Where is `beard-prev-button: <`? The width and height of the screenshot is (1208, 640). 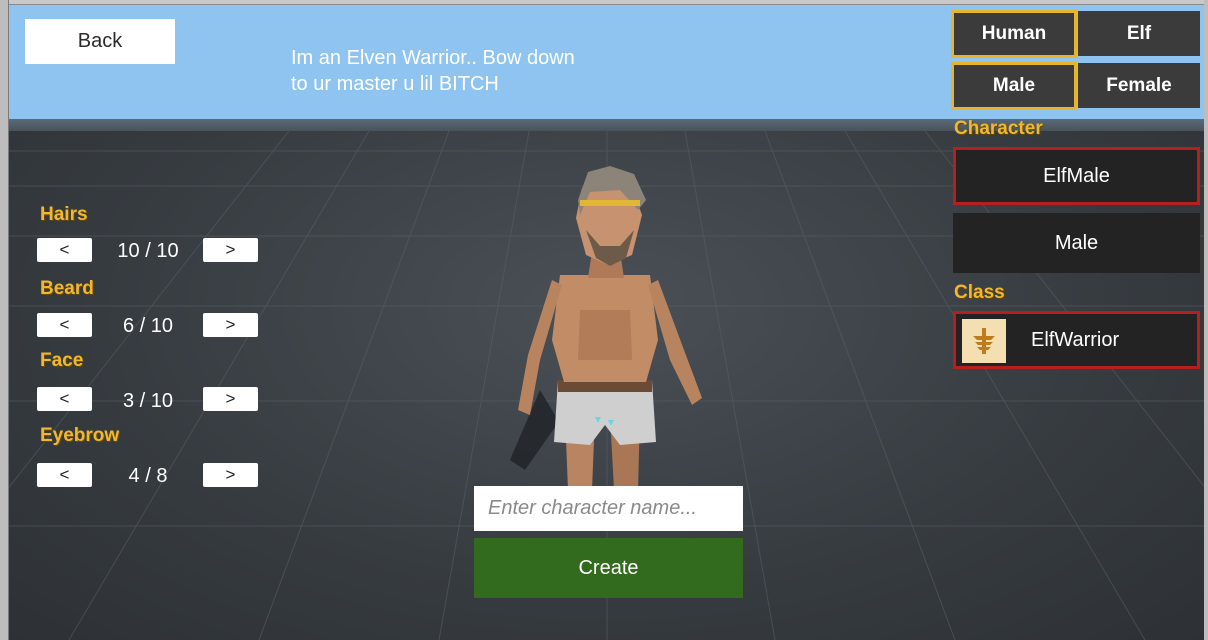 beard-prev-button: < is located at coordinates (64, 325).